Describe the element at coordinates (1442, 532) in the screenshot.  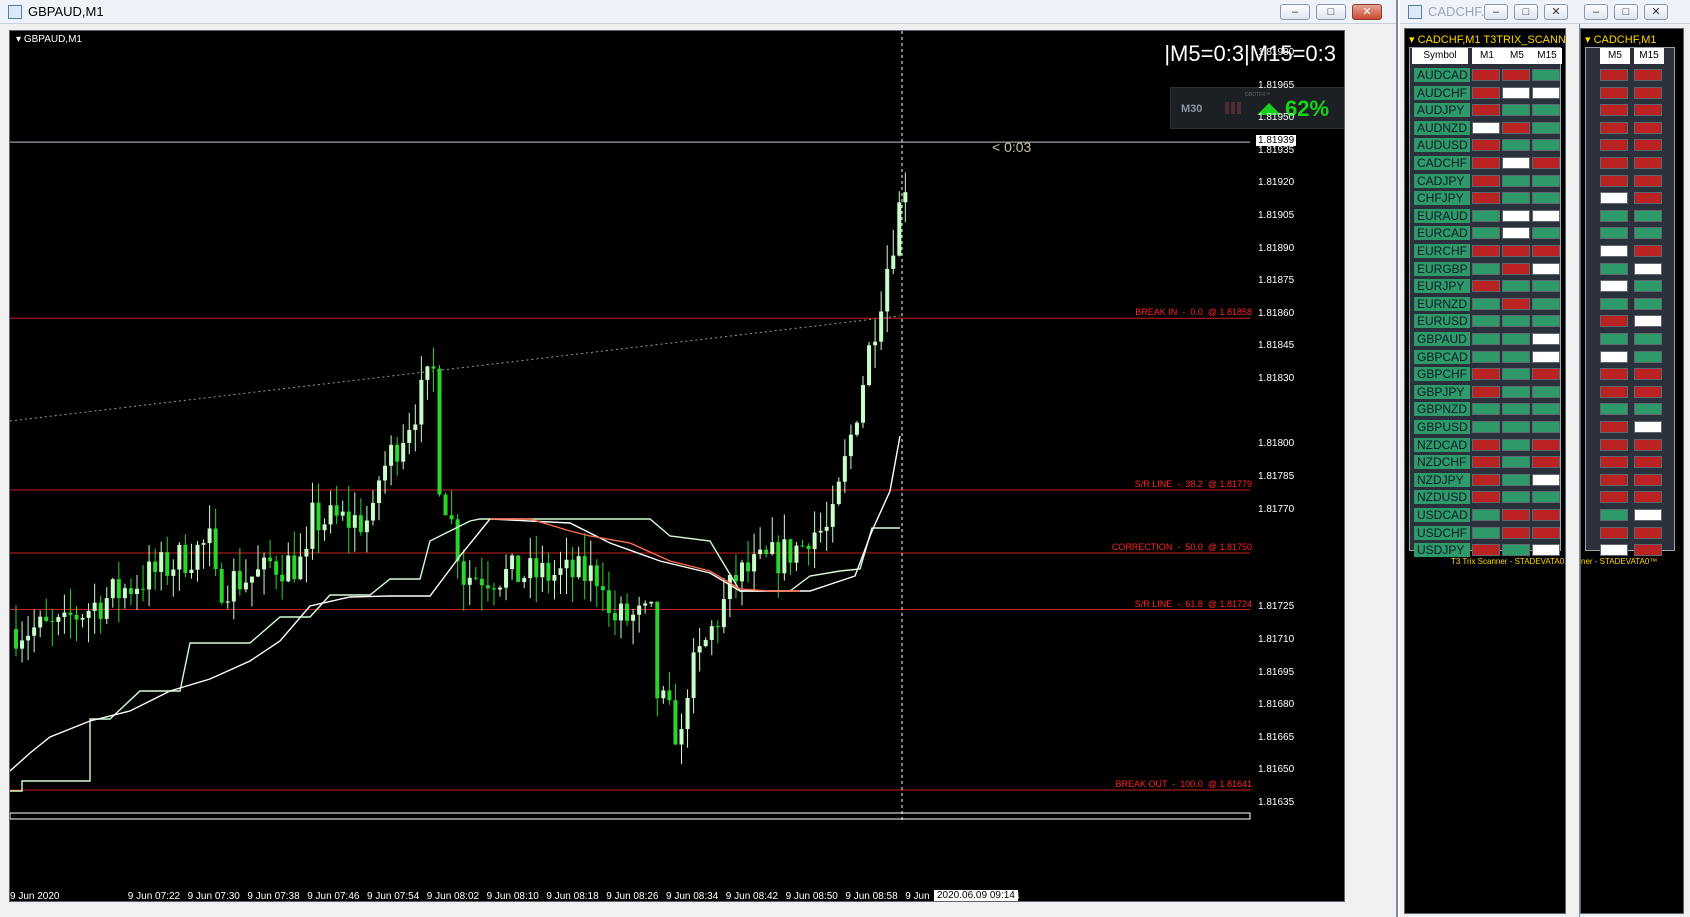
I see `scanner-symbol: USDCHF` at that location.